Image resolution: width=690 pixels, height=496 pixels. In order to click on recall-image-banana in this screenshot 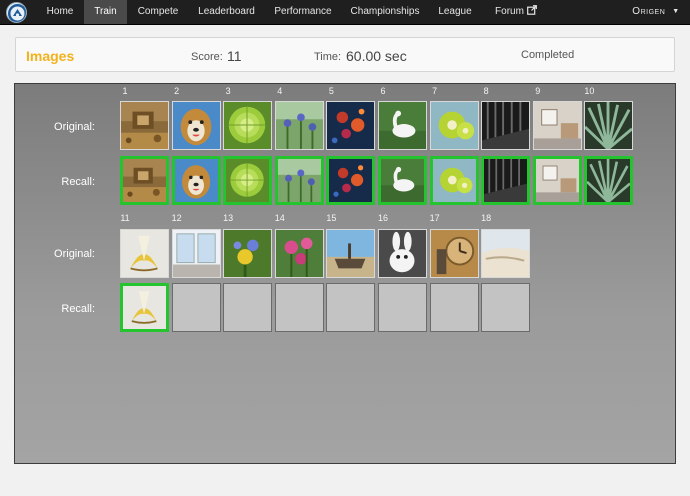, I will do `click(144, 307)`.